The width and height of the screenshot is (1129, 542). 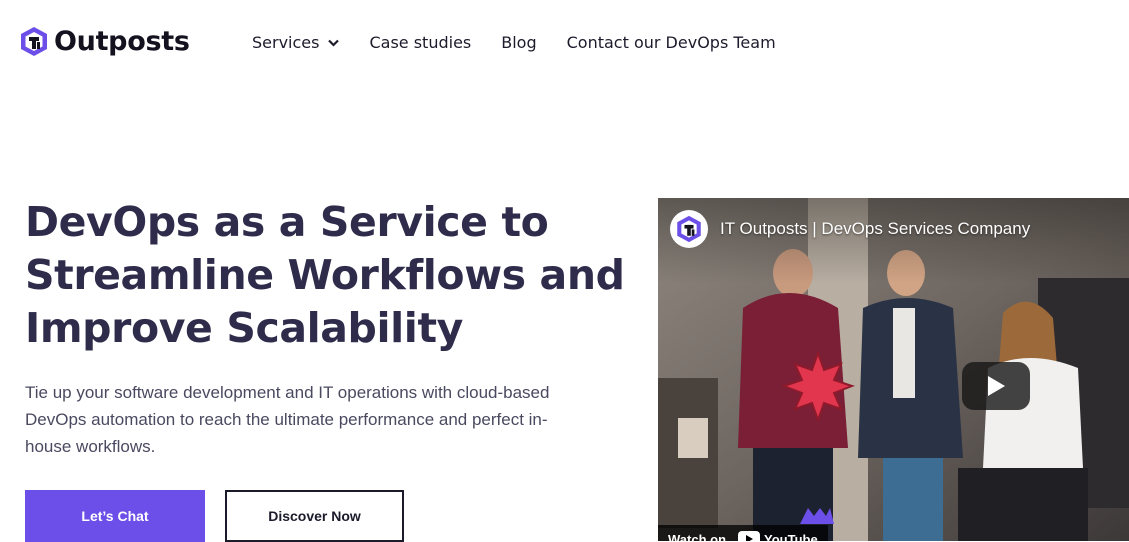 What do you see at coordinates (286, 42) in the screenshot?
I see `nav-services-label: Services` at bounding box center [286, 42].